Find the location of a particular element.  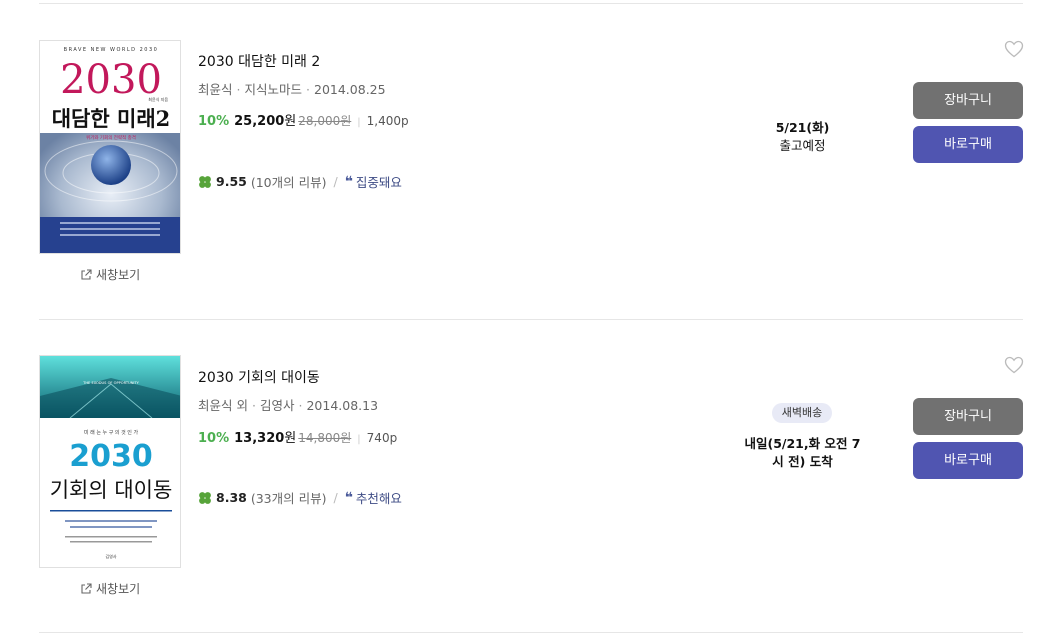

cover-author: 최윤식 지음 is located at coordinates (158, 99).